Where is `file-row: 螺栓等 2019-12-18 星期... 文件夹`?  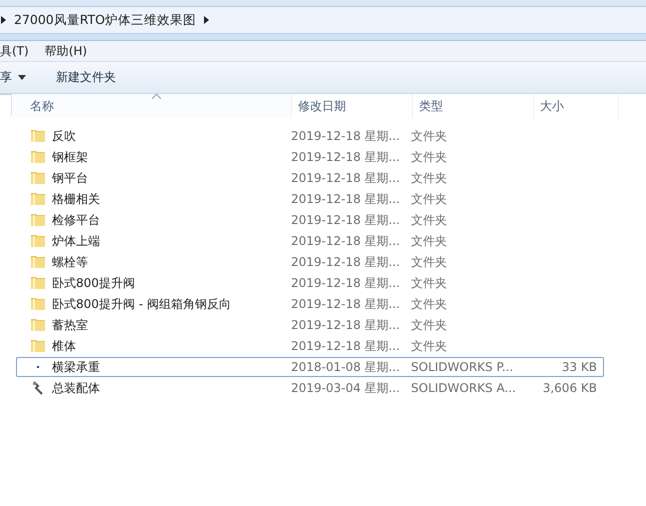
file-row: 螺栓等 2019-12-18 星期... 文件夹 is located at coordinates (310, 262).